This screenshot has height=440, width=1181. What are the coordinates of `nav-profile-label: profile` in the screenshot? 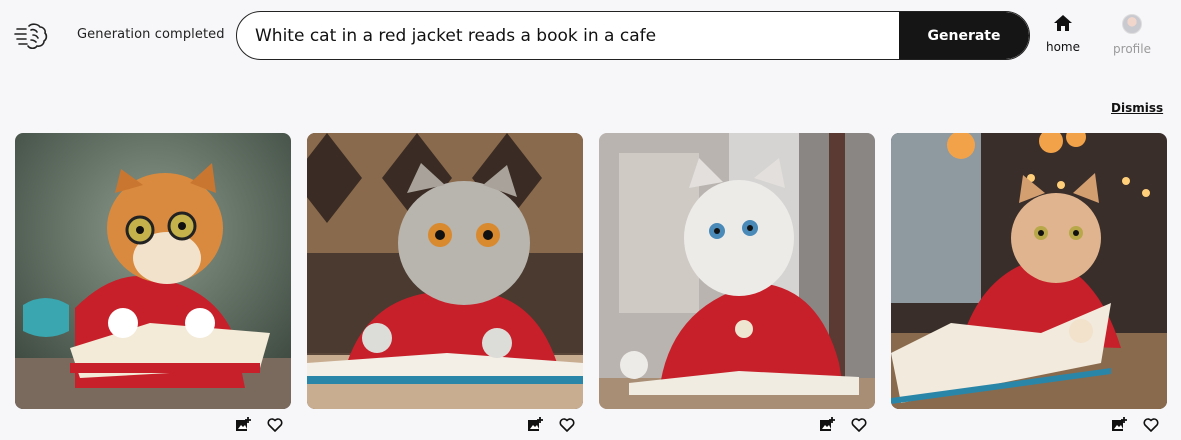 It's located at (1132, 49).